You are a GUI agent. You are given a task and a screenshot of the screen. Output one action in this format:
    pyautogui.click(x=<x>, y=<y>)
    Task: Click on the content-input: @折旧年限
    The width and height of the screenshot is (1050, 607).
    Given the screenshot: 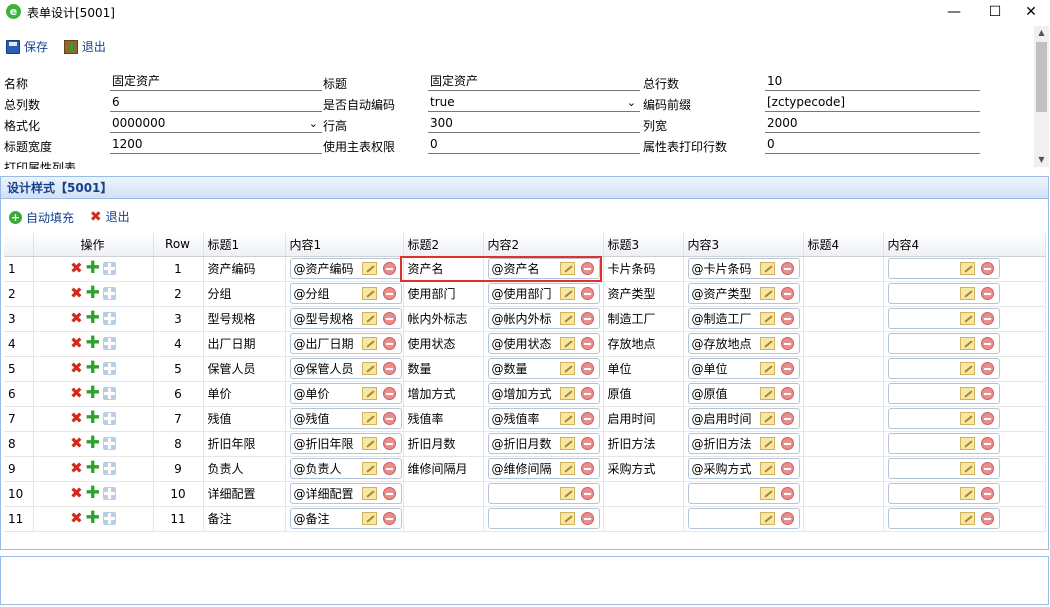 What is the action you would take?
    pyautogui.click(x=345, y=443)
    